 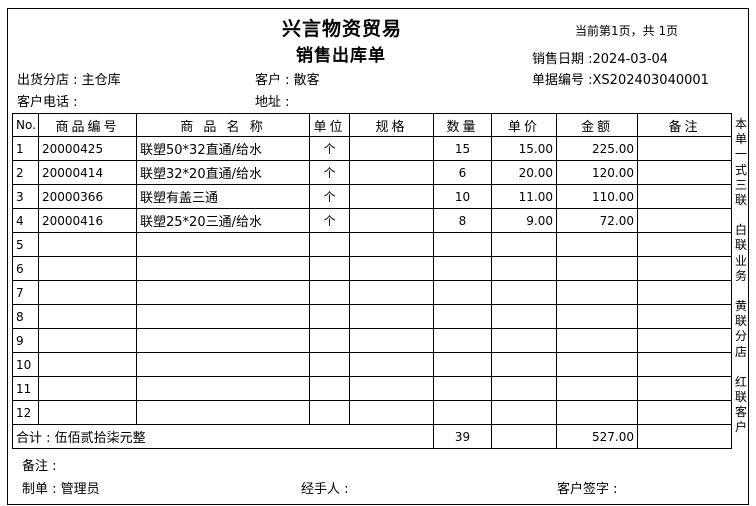 What do you see at coordinates (87, 172) in the screenshot?
I see `item-code-cell: 20000414` at bounding box center [87, 172].